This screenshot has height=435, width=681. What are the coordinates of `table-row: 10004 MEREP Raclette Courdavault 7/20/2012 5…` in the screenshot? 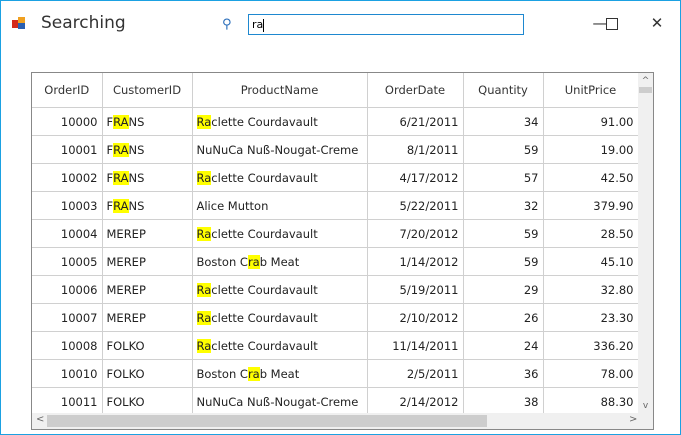 It's located at (335, 233).